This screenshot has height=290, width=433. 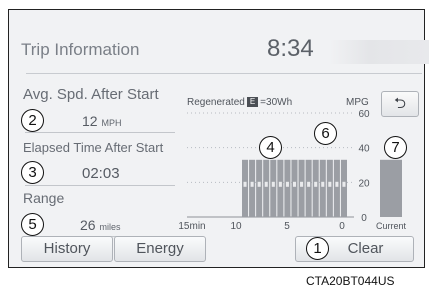 What do you see at coordinates (342, 226) in the screenshot?
I see `x-tick-label: 0` at bounding box center [342, 226].